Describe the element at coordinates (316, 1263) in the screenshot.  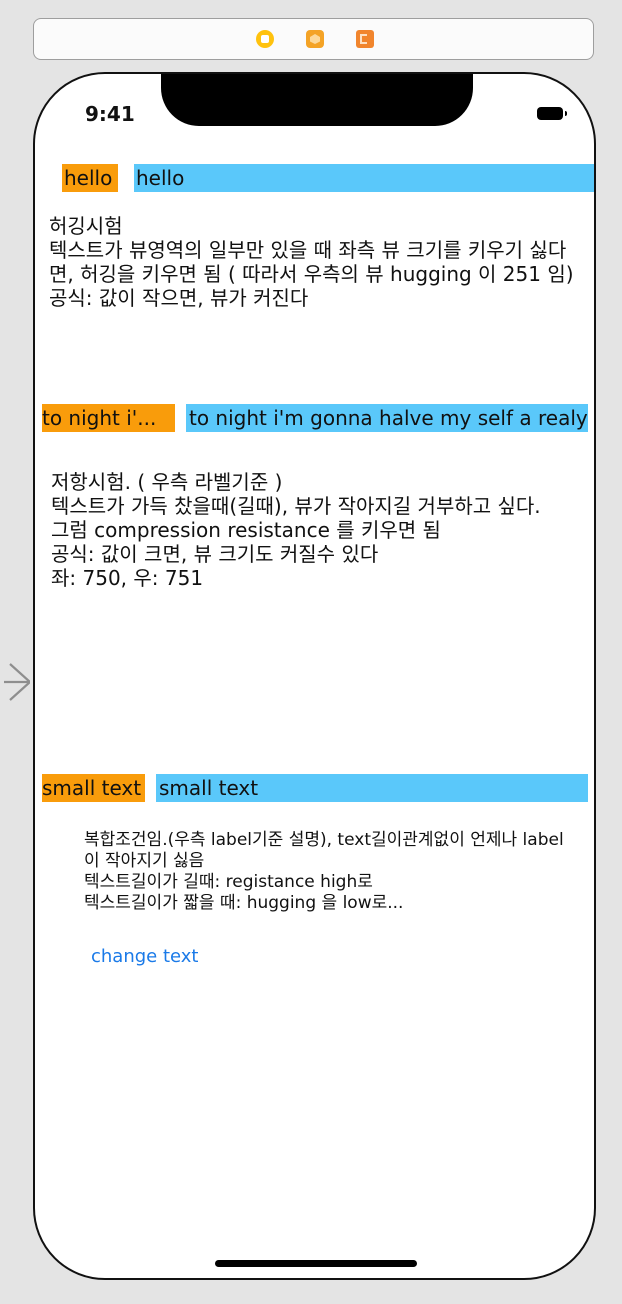
I see `home-indicator` at that location.